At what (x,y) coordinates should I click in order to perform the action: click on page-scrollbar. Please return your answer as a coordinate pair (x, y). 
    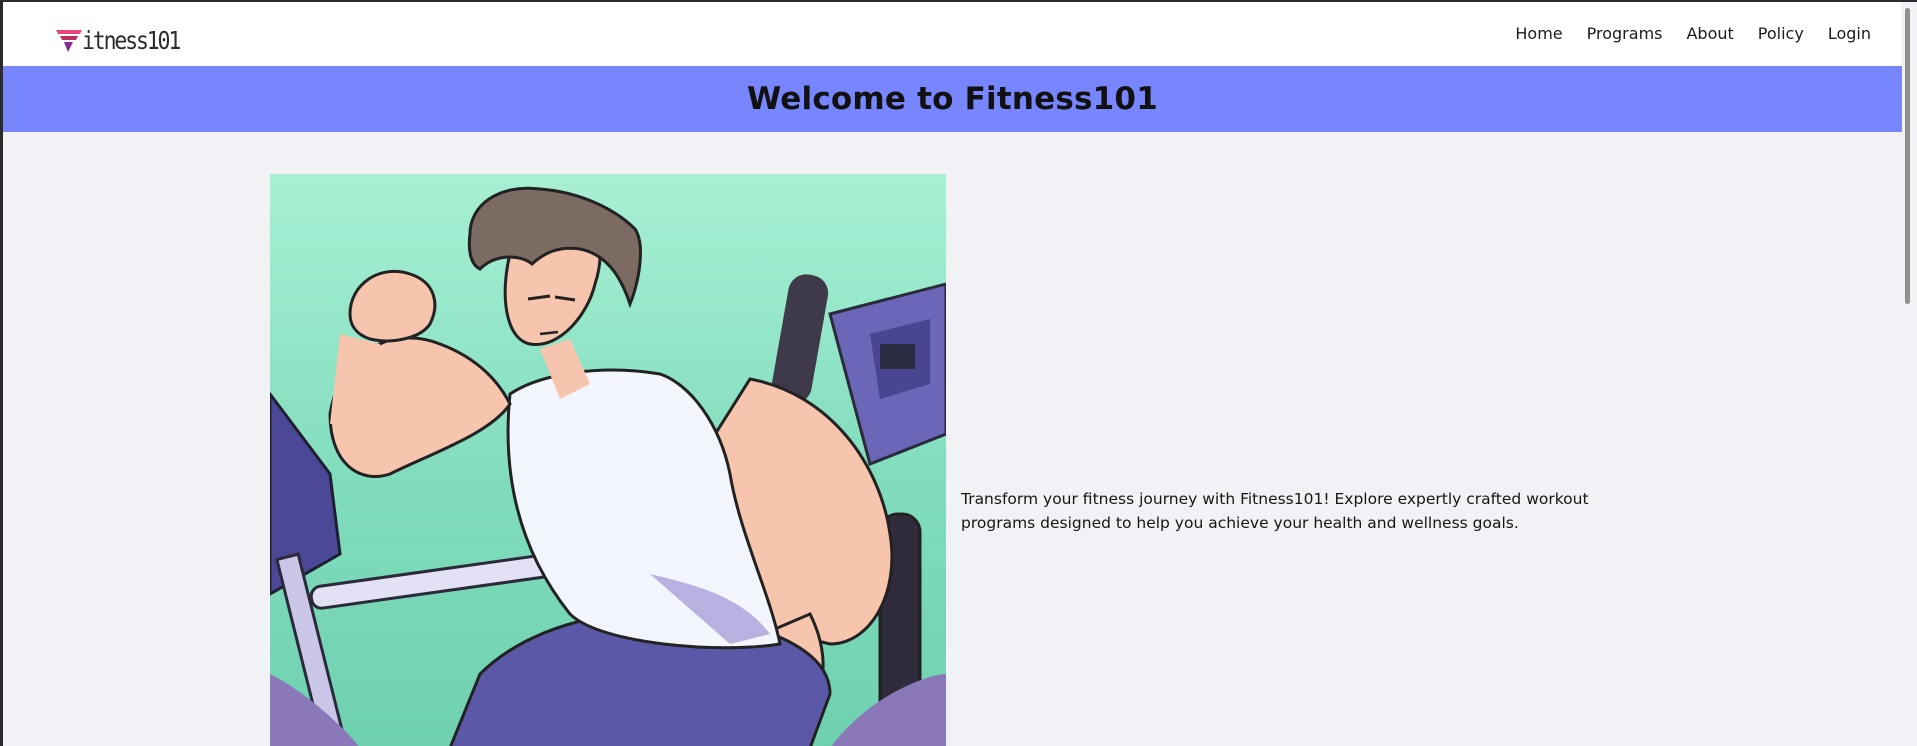
    Looking at the image, I should click on (1909, 374).